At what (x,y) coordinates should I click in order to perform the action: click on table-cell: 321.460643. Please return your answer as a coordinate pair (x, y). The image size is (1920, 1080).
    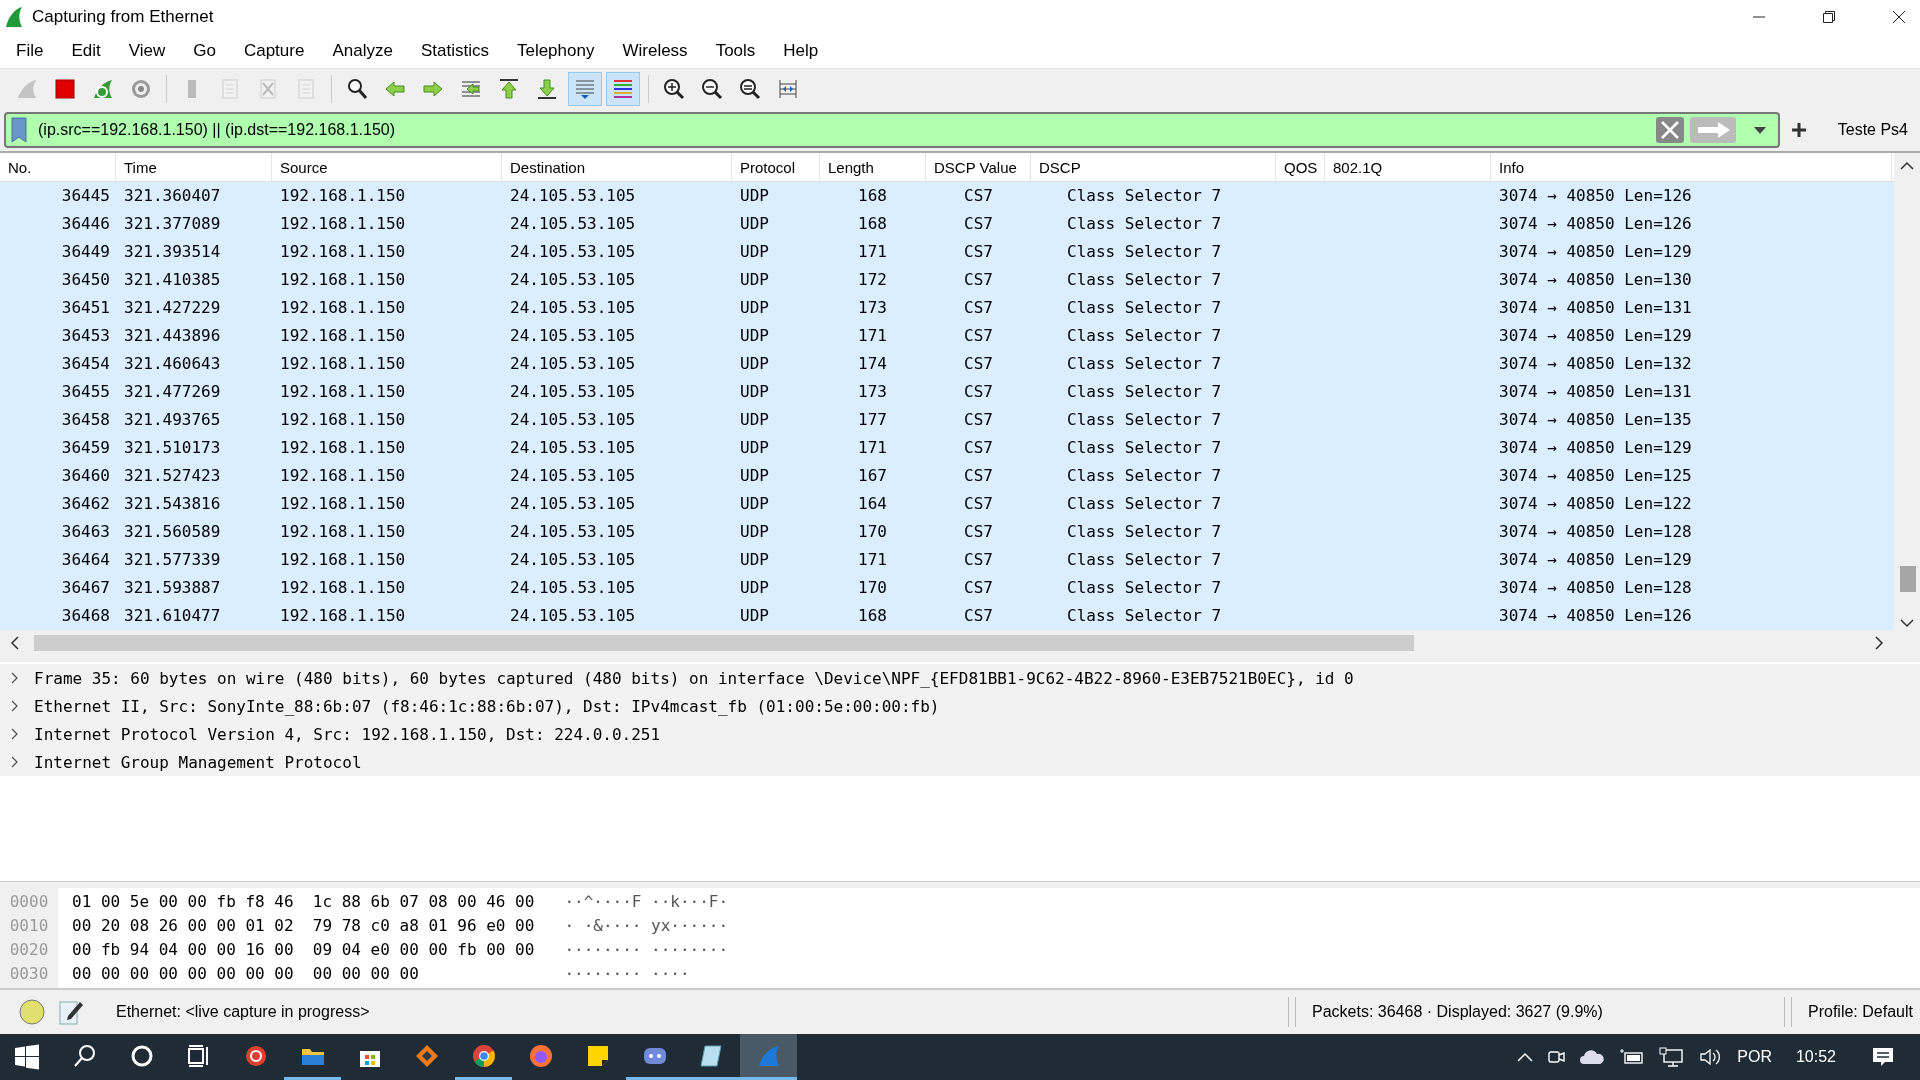
    Looking at the image, I should click on (172, 363).